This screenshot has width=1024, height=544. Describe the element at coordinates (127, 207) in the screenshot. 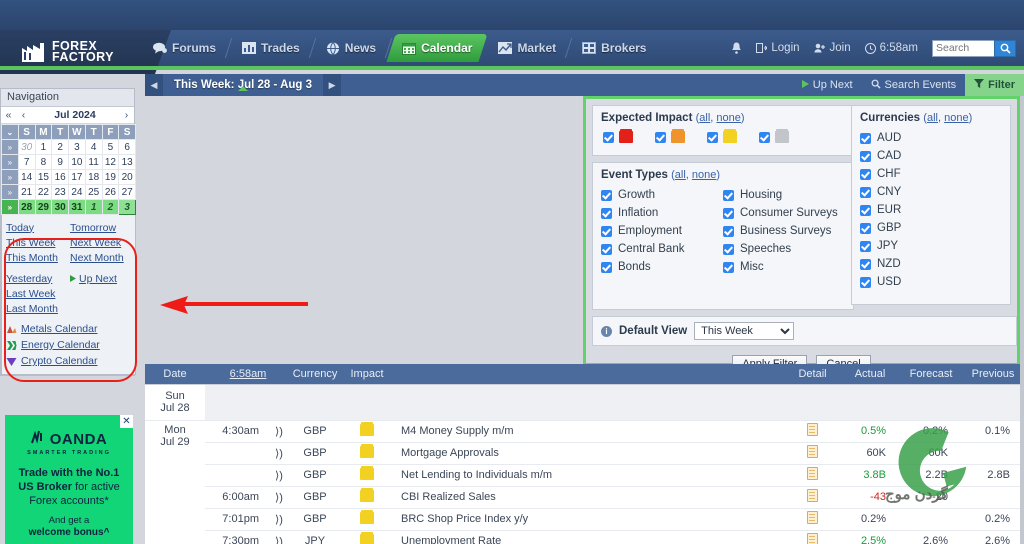

I see `calendar-day-today: 3` at that location.